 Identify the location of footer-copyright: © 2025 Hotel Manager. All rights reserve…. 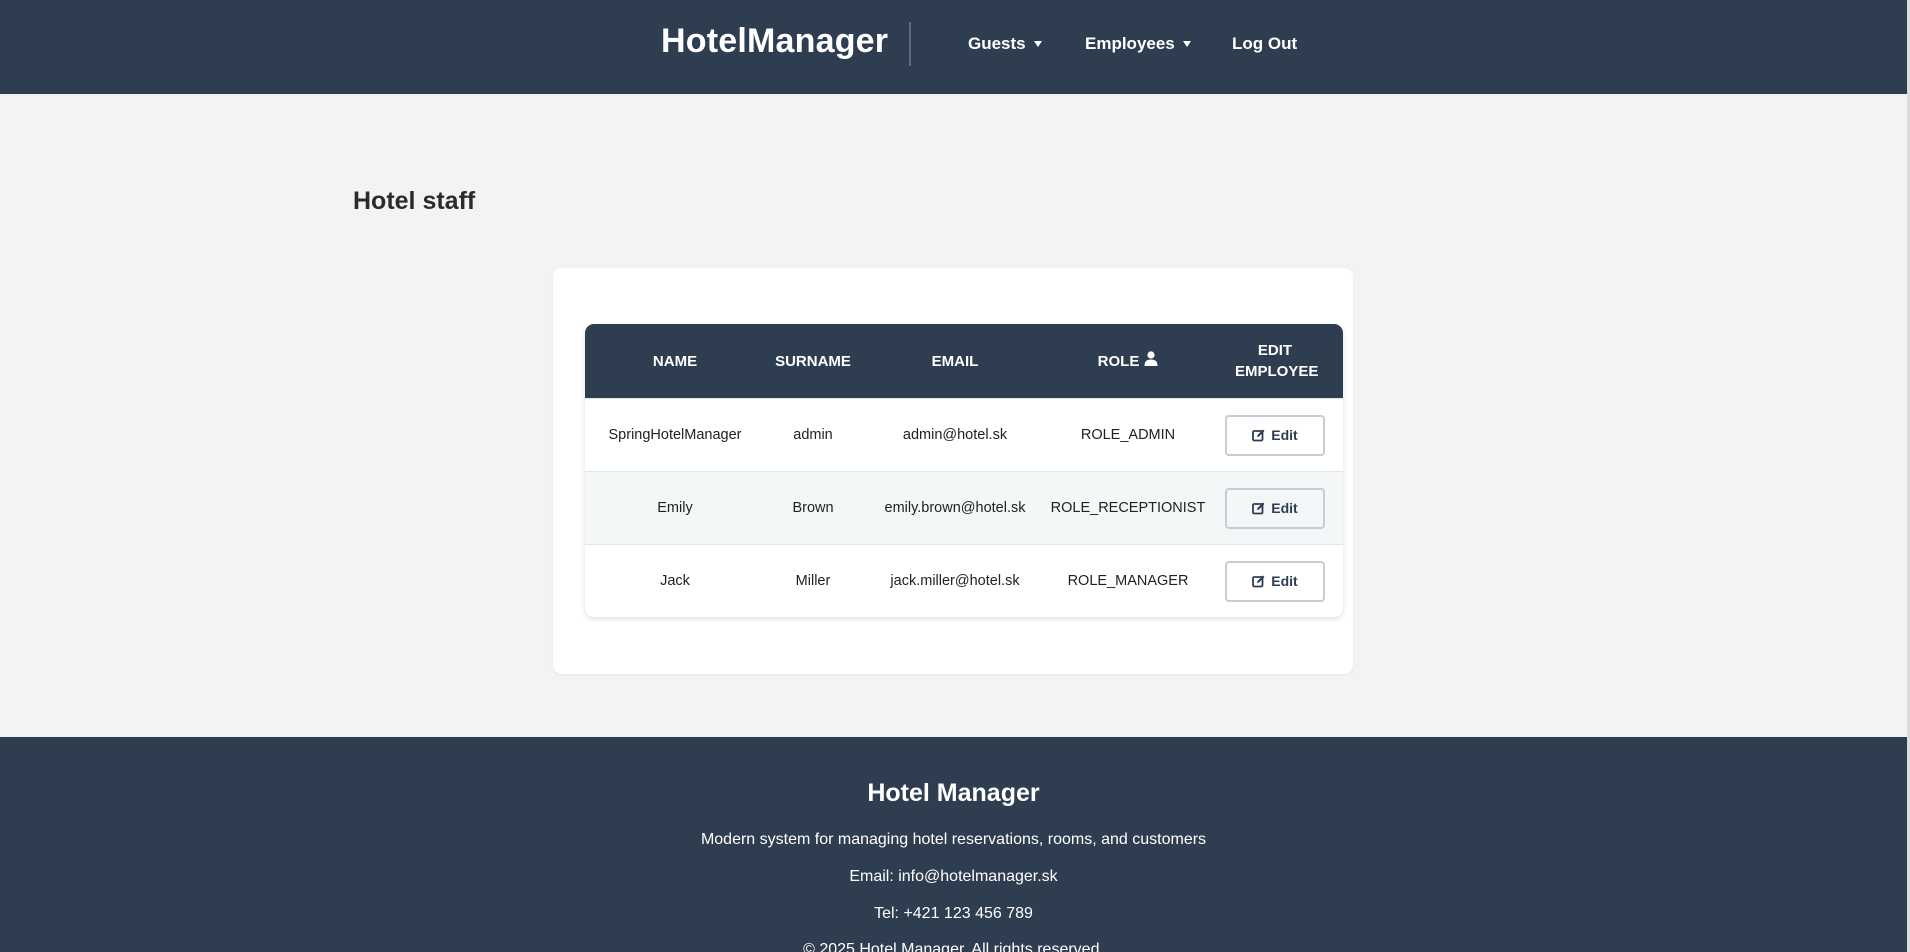
(953, 946).